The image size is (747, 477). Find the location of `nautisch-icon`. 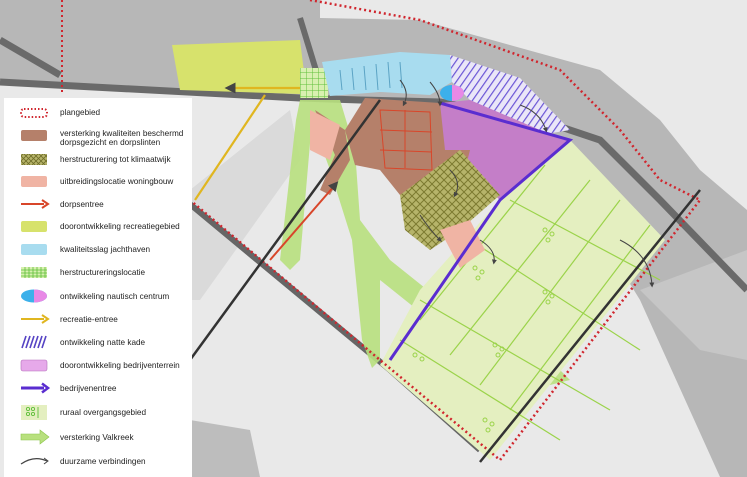

nautisch-icon is located at coordinates (34, 296).